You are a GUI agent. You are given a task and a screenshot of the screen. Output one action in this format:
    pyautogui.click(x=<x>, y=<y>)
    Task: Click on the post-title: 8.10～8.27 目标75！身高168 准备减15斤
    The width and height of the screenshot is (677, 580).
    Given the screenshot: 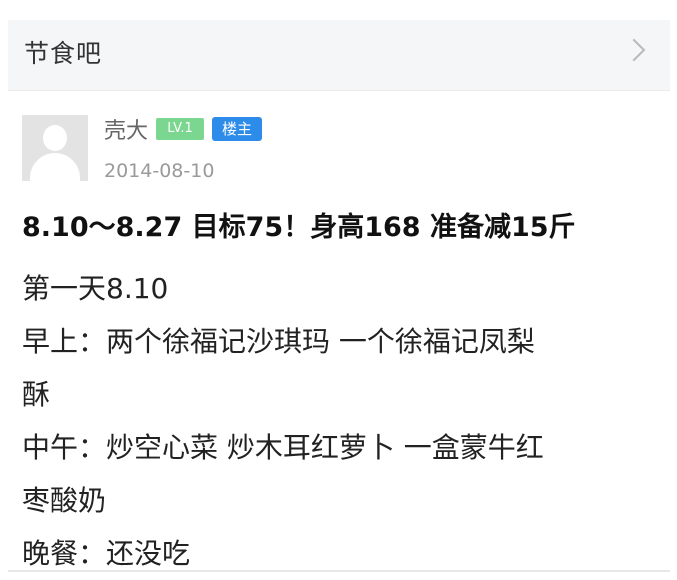 What is the action you would take?
    pyautogui.click(x=299, y=227)
    